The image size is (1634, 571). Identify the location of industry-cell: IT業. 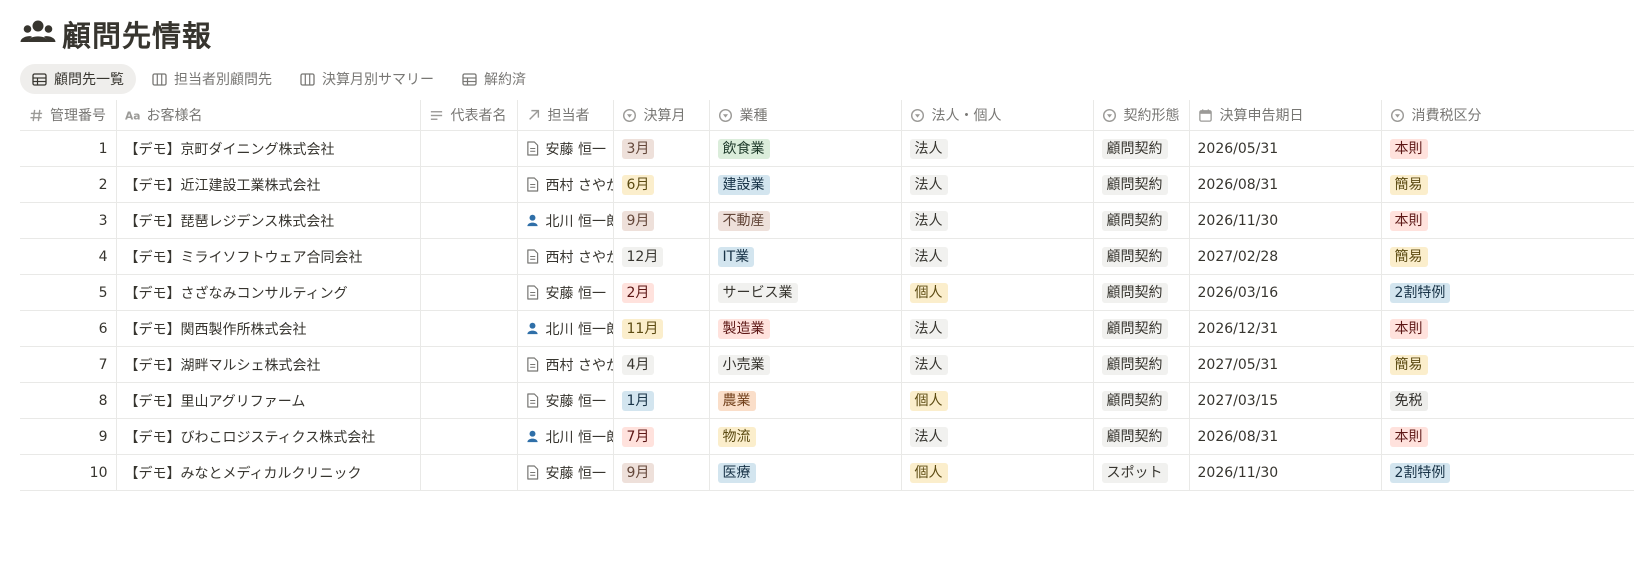
(805, 256).